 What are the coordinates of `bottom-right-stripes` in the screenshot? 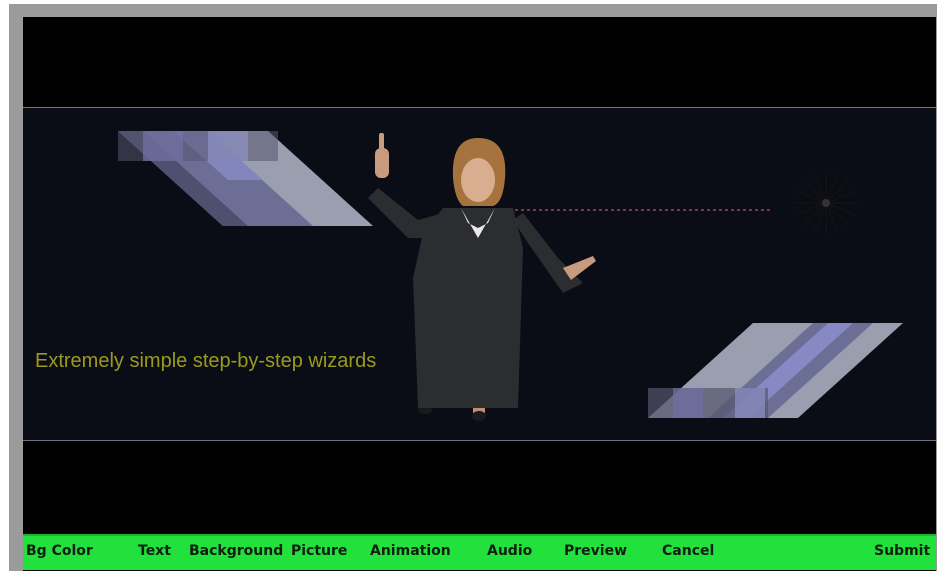 It's located at (775, 370).